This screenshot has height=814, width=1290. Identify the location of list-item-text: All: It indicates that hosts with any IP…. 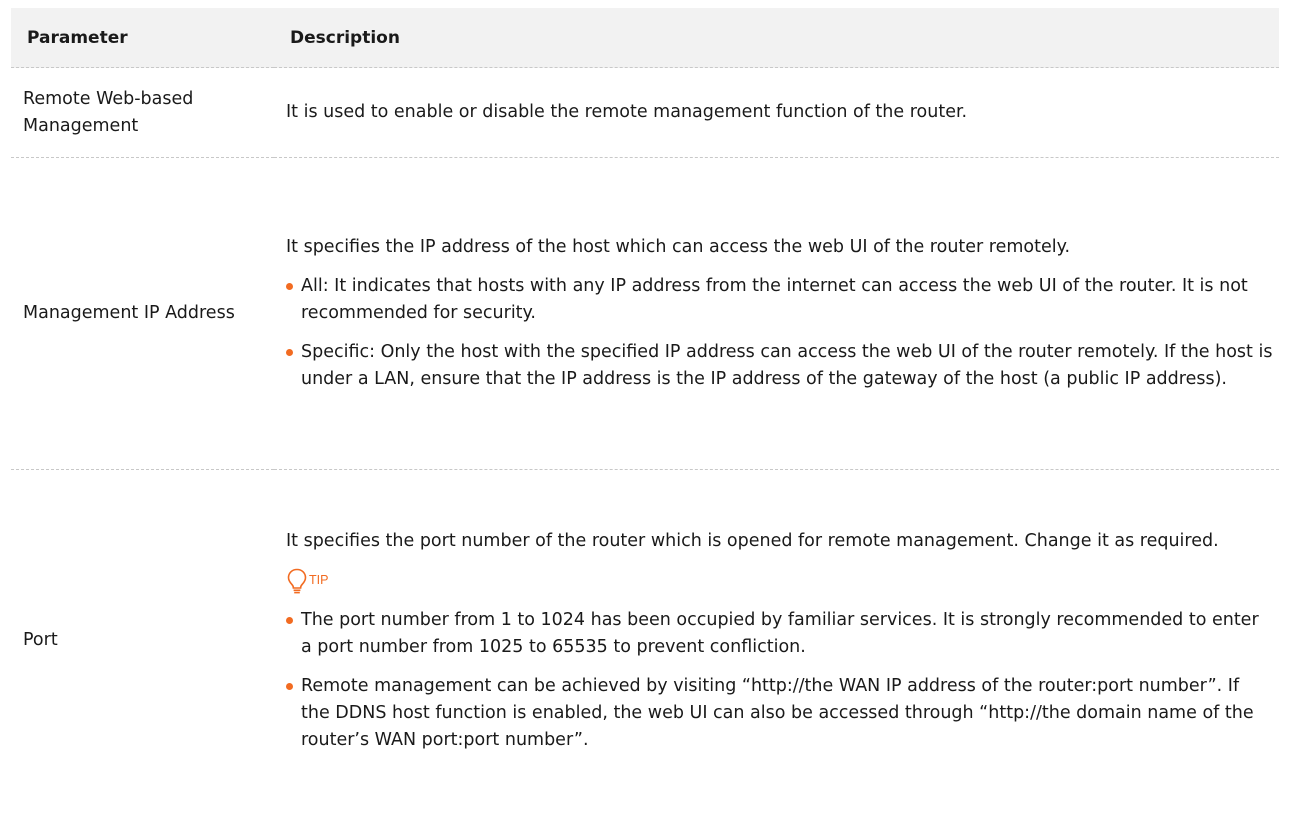
(774, 299).